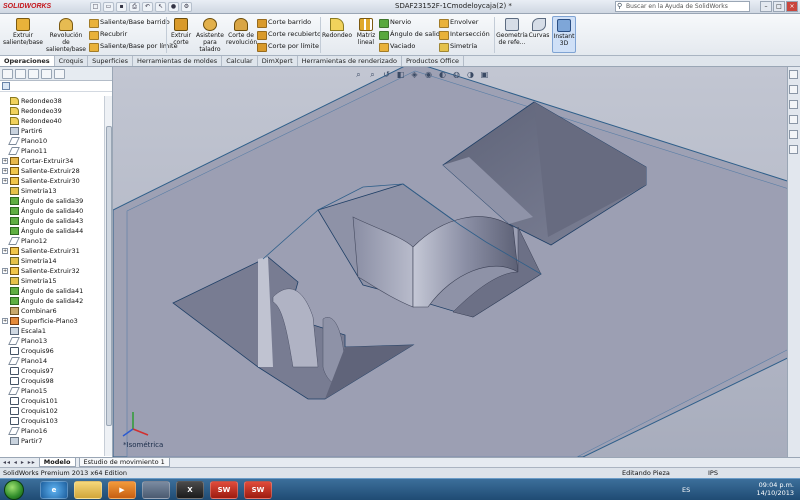 The image size is (800, 500). Describe the element at coordinates (59, 73) in the screenshot. I see `display-manager-tab-icon` at that location.